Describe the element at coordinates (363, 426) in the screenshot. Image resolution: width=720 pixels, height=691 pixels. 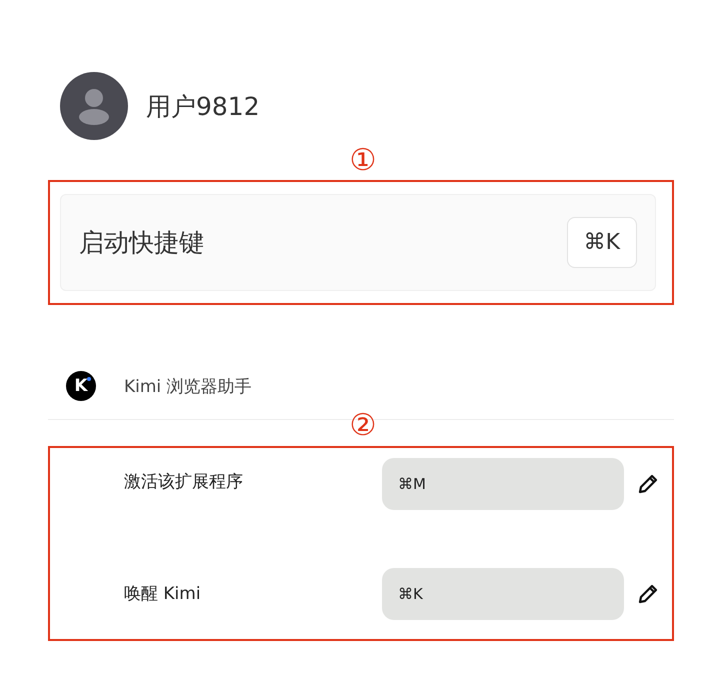
I see `annotation-number: ②` at that location.